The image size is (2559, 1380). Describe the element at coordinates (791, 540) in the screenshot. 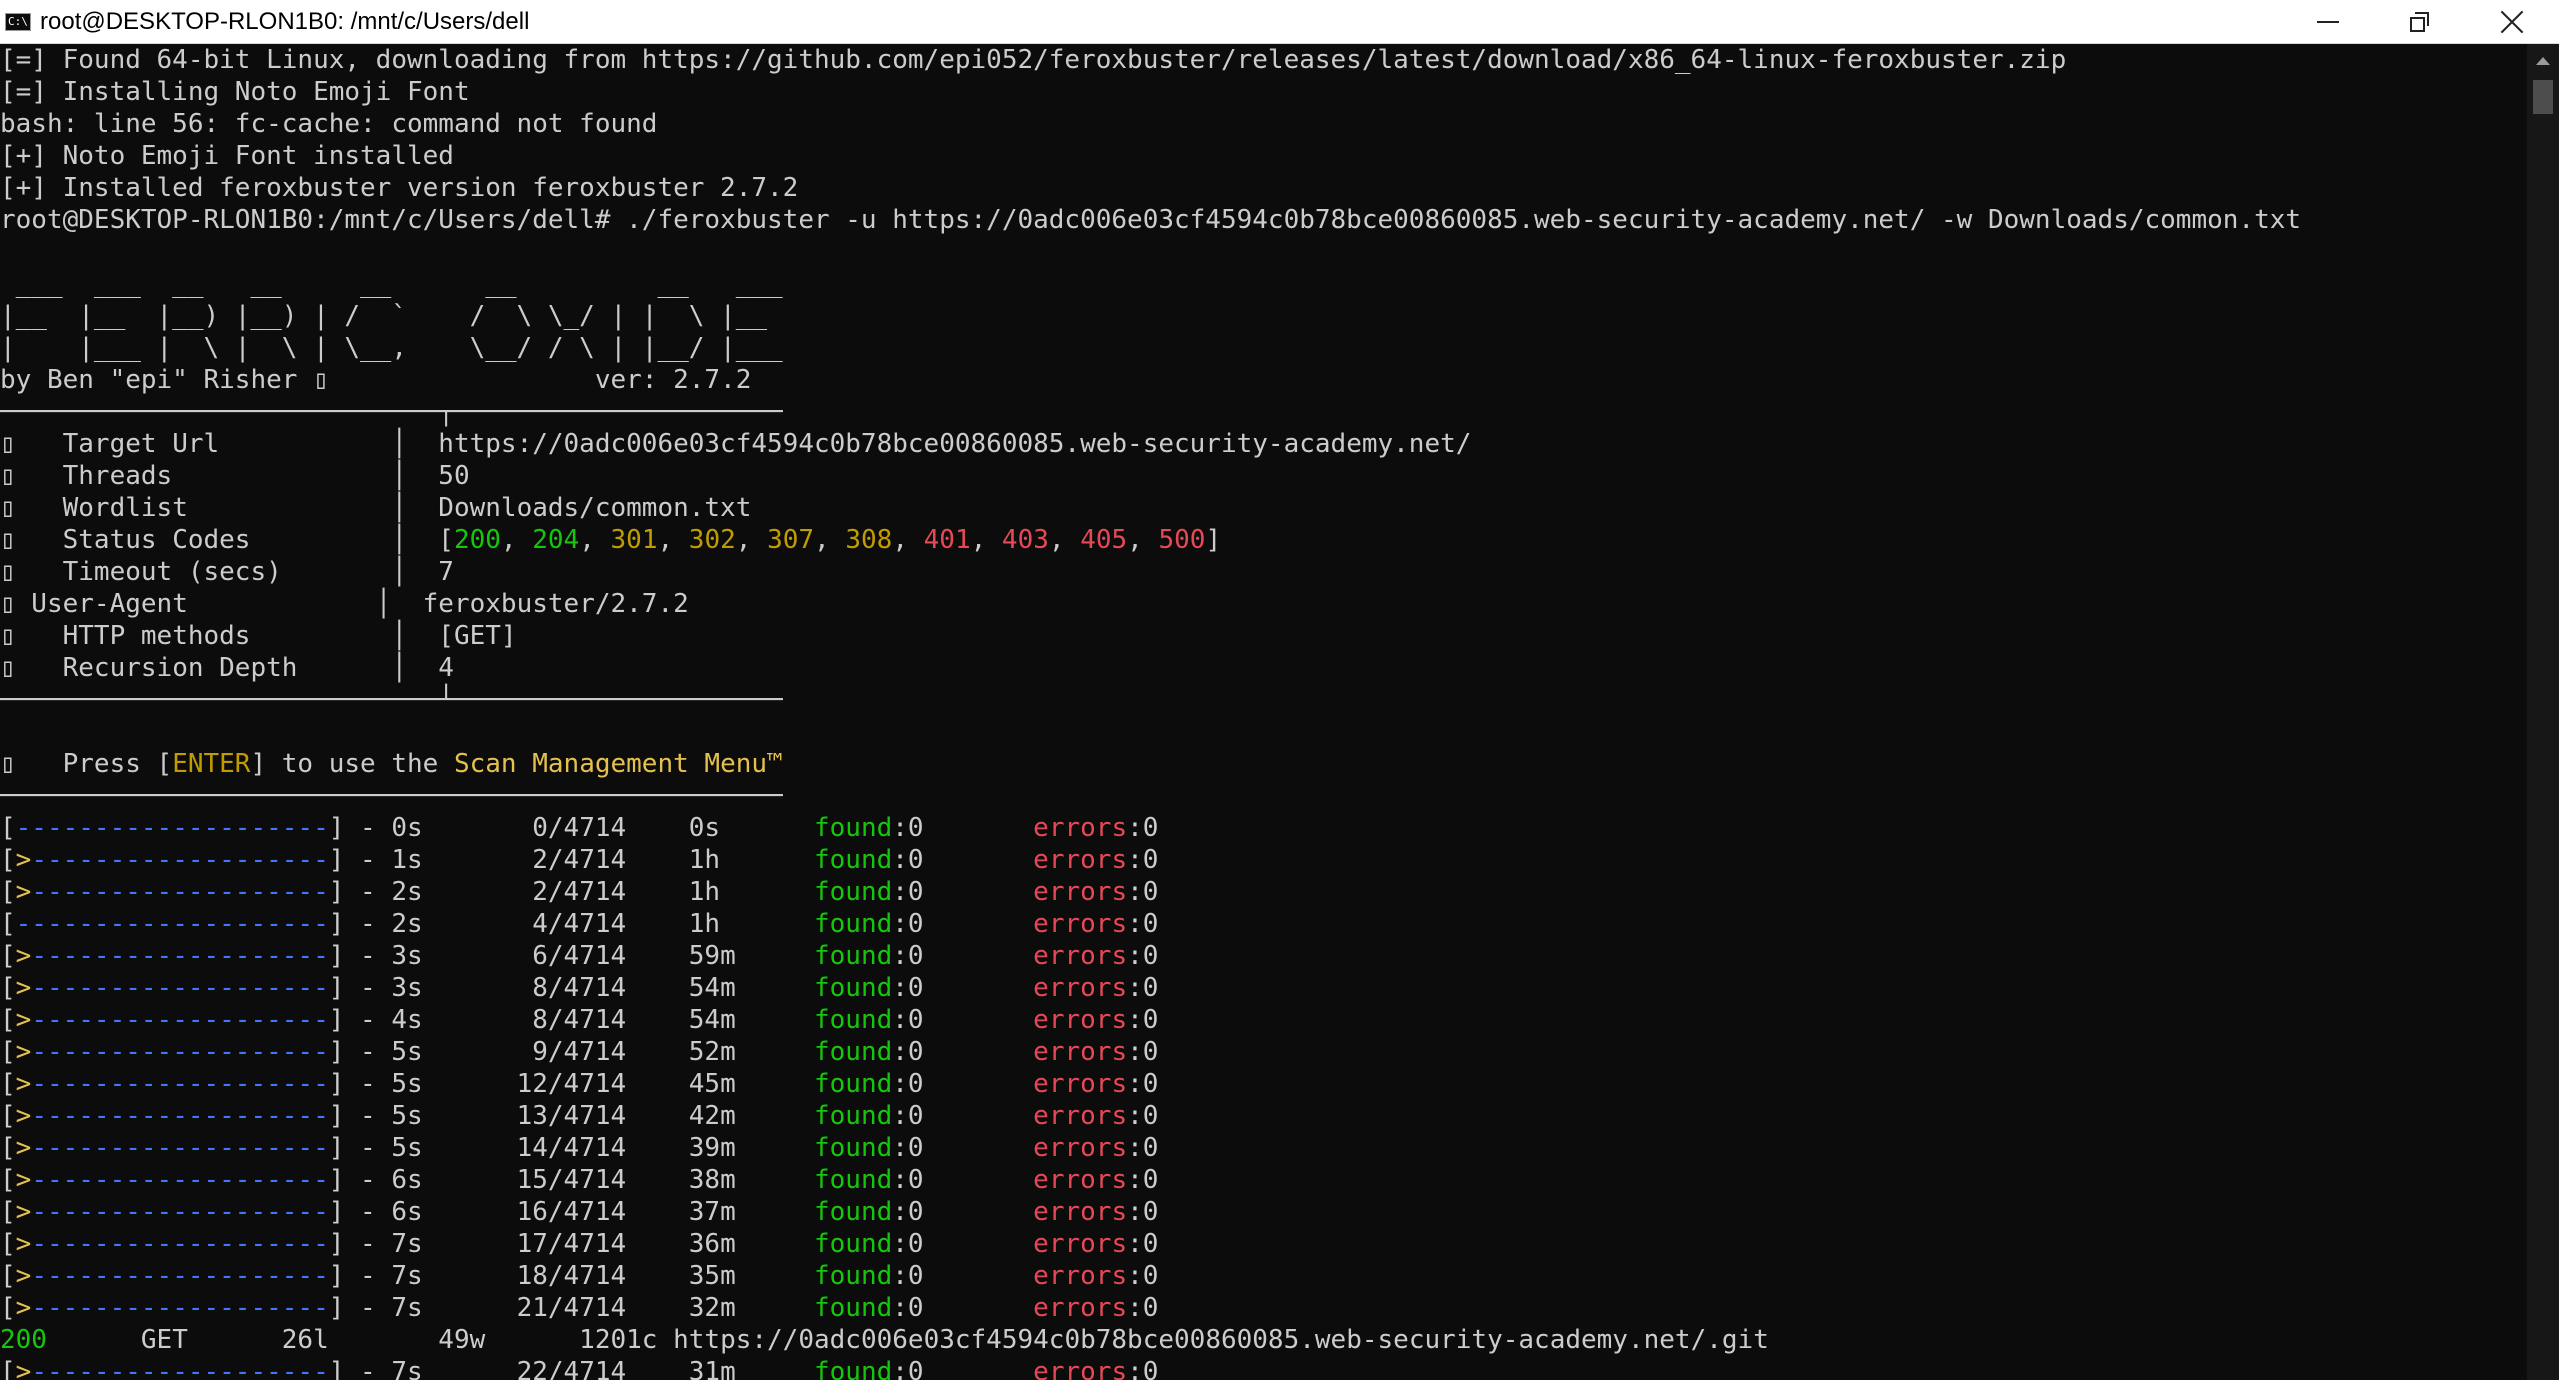

I see `status-code: 307` at that location.